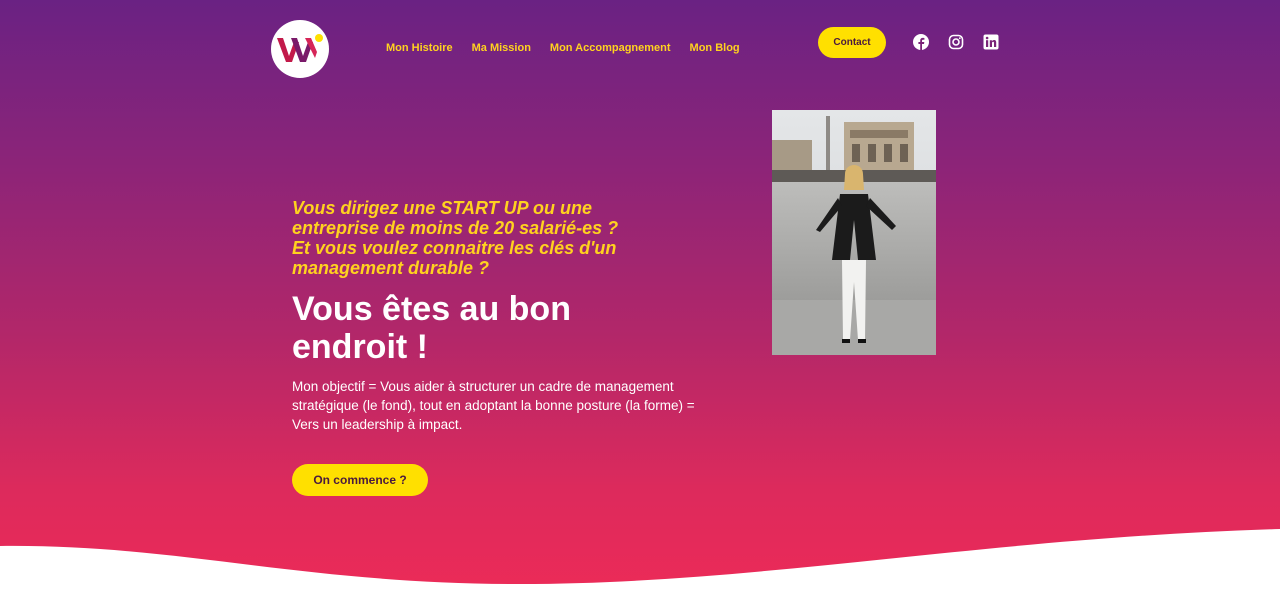 The image size is (1280, 614). What do you see at coordinates (921, 42) in the screenshot?
I see `facebook-icon` at bounding box center [921, 42].